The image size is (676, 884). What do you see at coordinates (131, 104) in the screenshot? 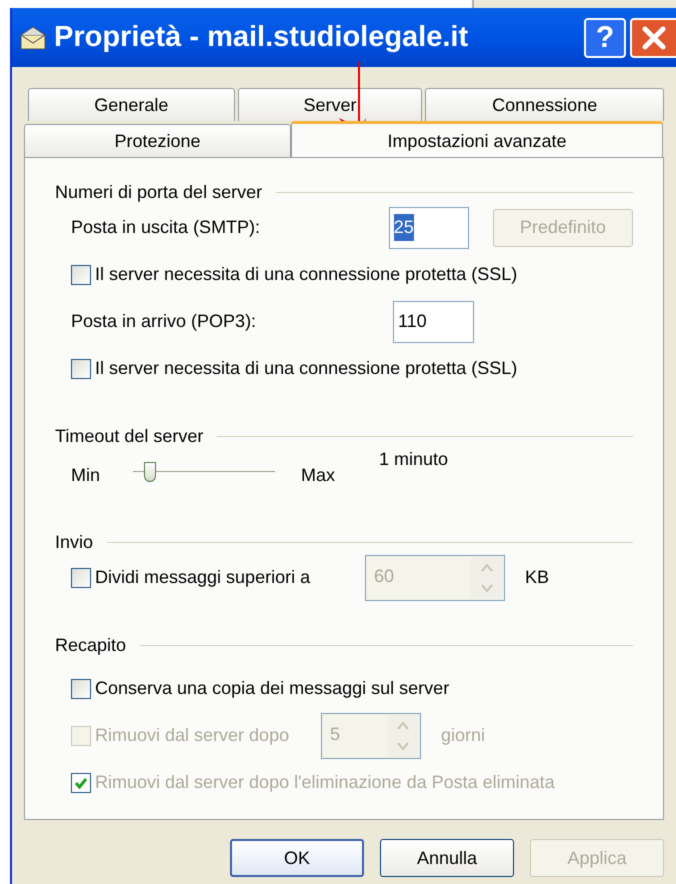
I see `tab: Generale` at bounding box center [131, 104].